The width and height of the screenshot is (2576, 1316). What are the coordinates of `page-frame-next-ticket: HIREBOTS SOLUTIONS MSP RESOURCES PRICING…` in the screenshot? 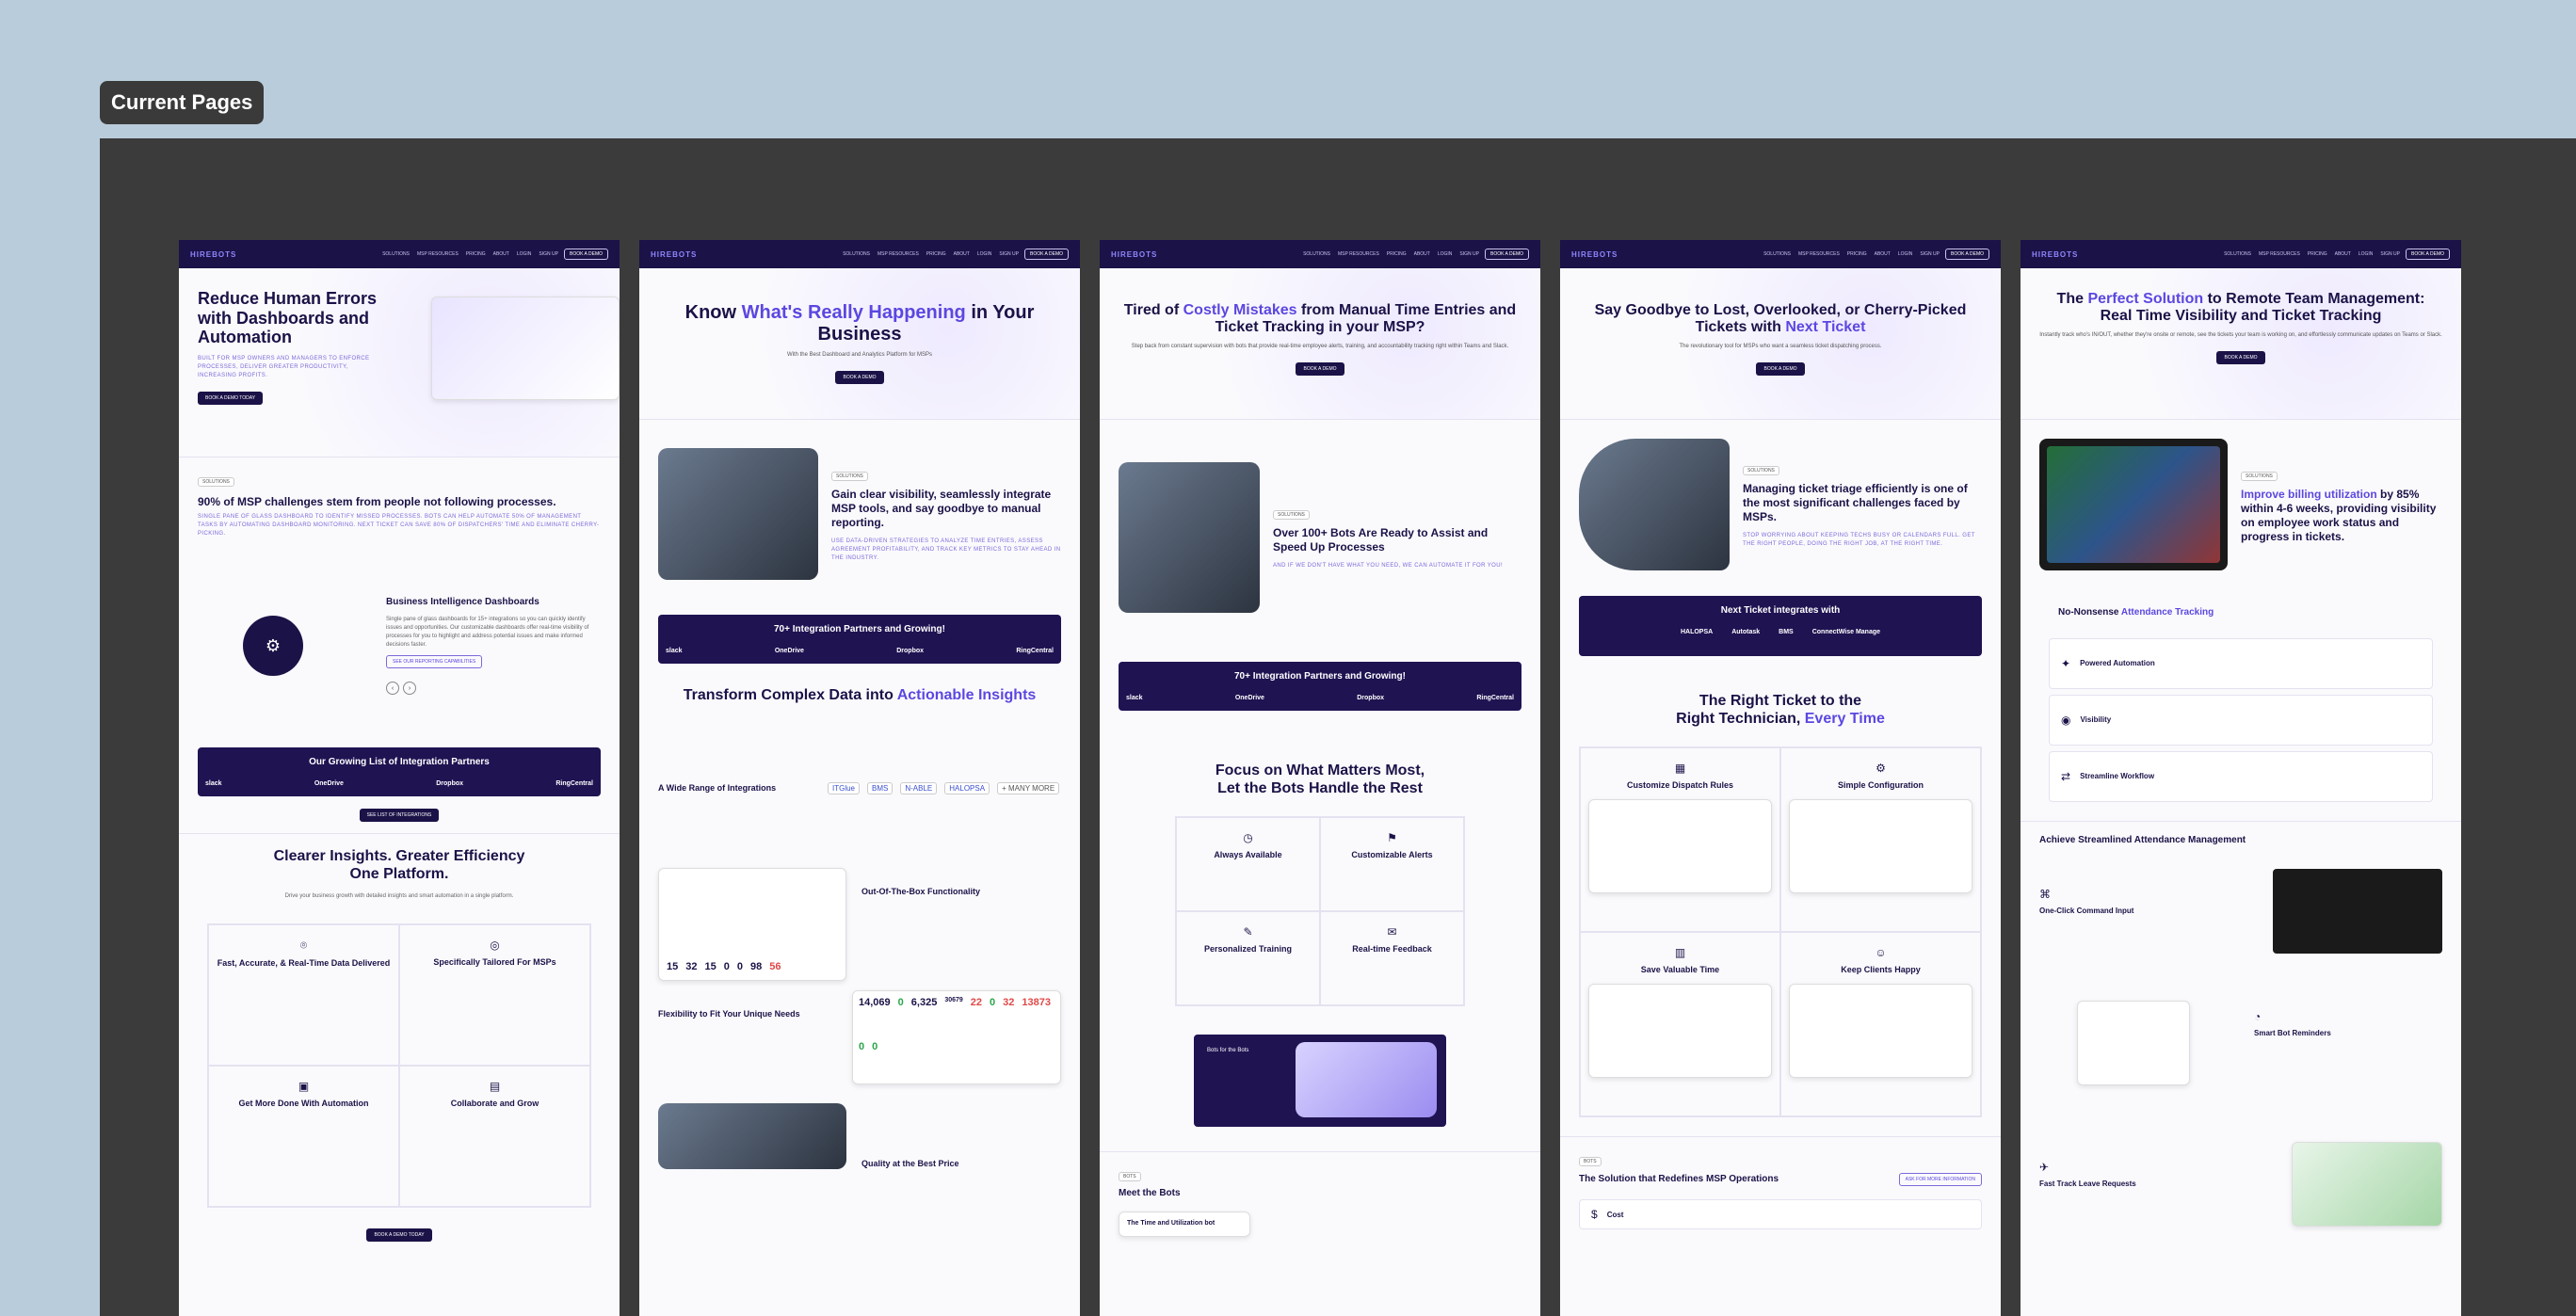 It's located at (1780, 778).